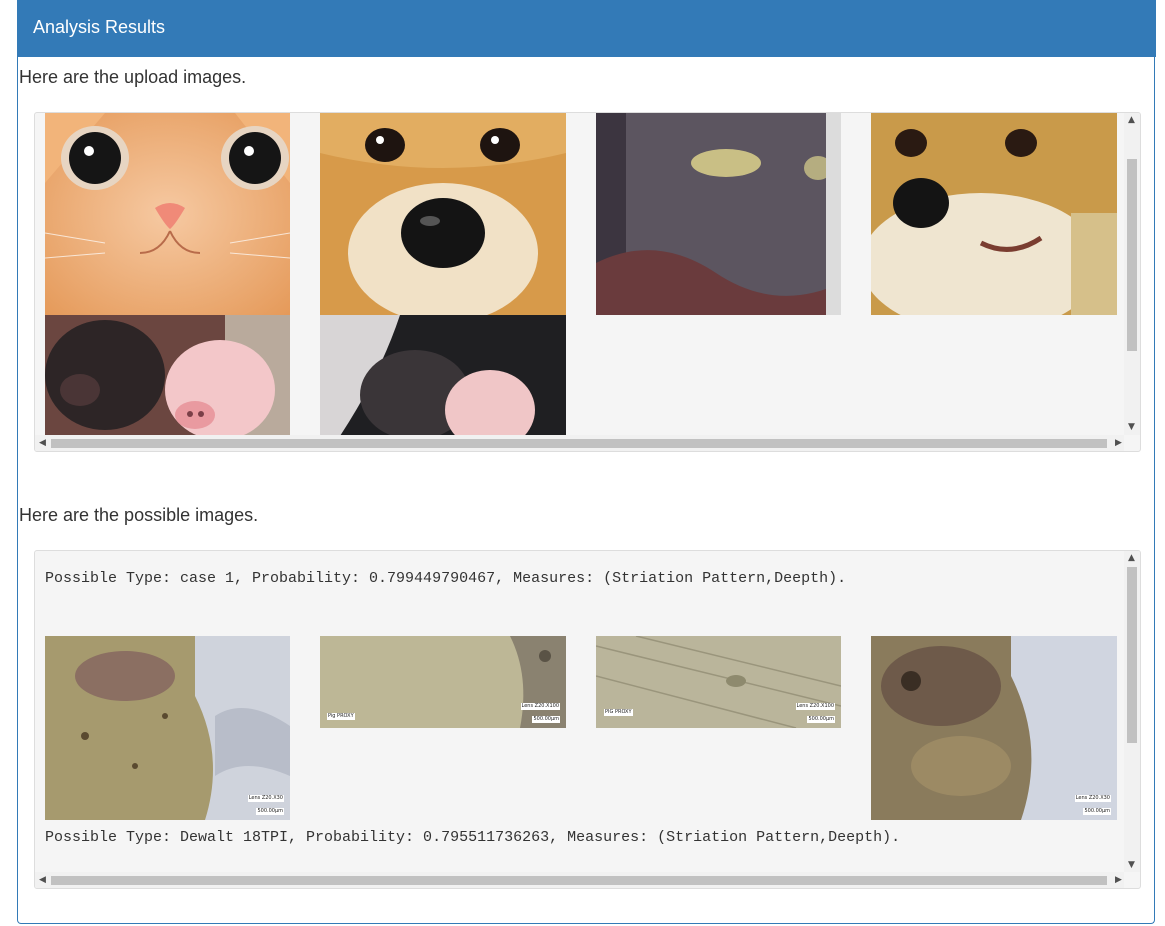 Image resolution: width=1165 pixels, height=926 pixels. What do you see at coordinates (139, 515) in the screenshot?
I see `possible-images-label: Here are the possible images.` at bounding box center [139, 515].